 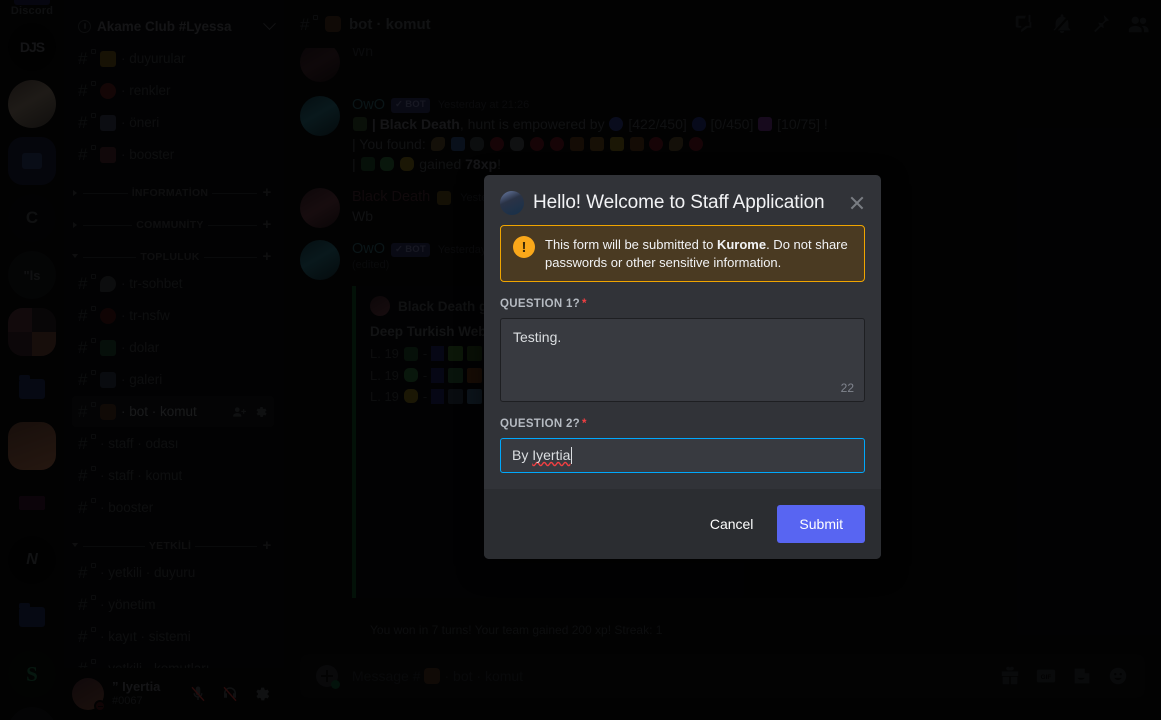 I want to click on question-2-label: QUESTION 2? *, so click(x=682, y=424).